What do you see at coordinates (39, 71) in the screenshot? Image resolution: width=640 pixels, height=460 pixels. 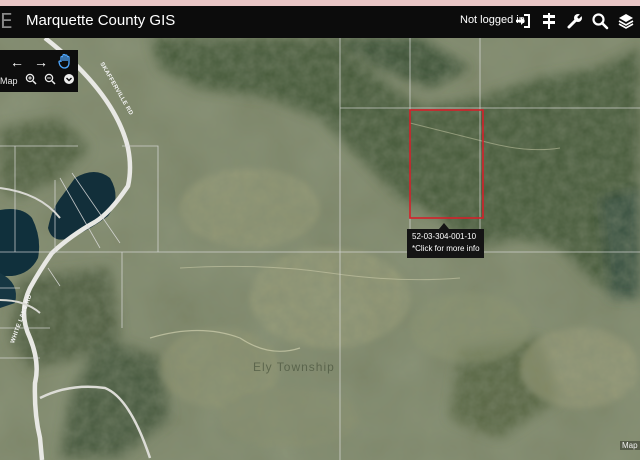 I see `map-toolbar: ← → Map` at bounding box center [39, 71].